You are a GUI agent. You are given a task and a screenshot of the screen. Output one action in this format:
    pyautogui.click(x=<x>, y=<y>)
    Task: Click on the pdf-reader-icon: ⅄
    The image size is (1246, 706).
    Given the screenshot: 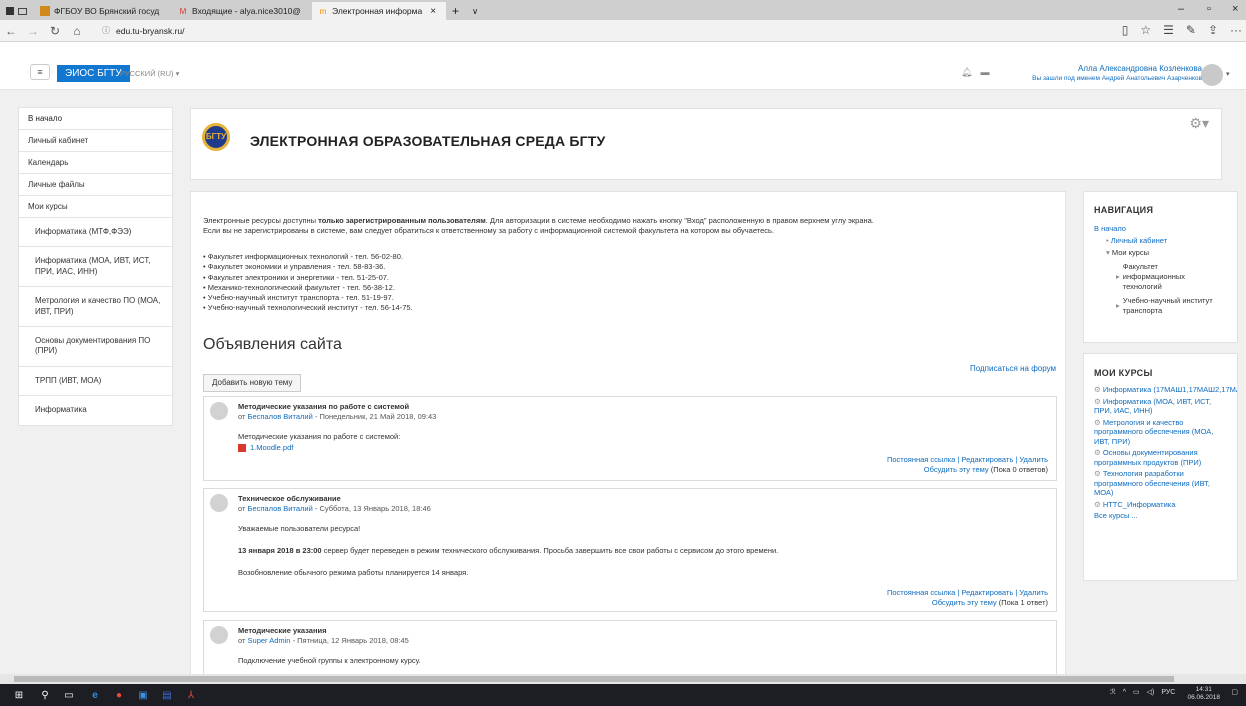 What is the action you would take?
    pyautogui.click(x=191, y=695)
    